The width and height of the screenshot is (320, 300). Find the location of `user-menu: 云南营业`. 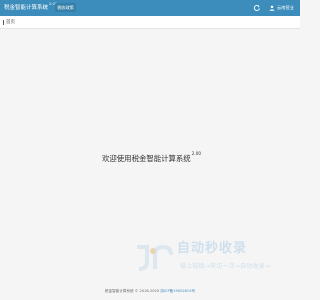

user-menu: 云南营业 is located at coordinates (281, 8).